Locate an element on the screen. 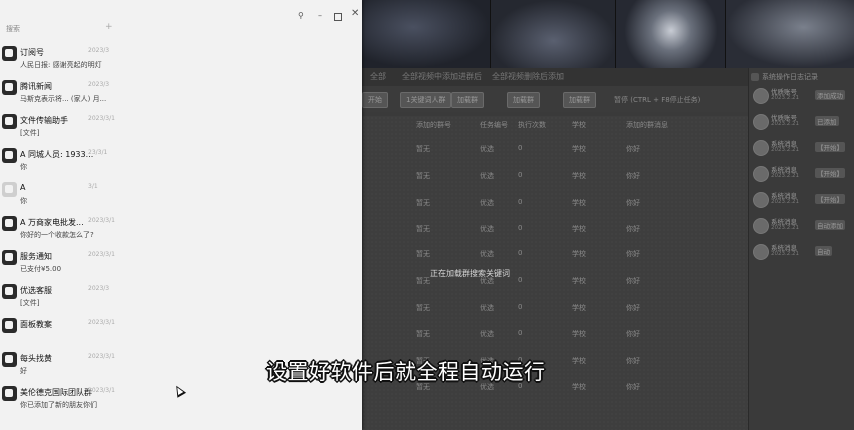  app-toolbar: 开始 1关键词人群 加载群 加载群 加载群 暂停 (CTRL + F8停止任务) is located at coordinates (555, 99).